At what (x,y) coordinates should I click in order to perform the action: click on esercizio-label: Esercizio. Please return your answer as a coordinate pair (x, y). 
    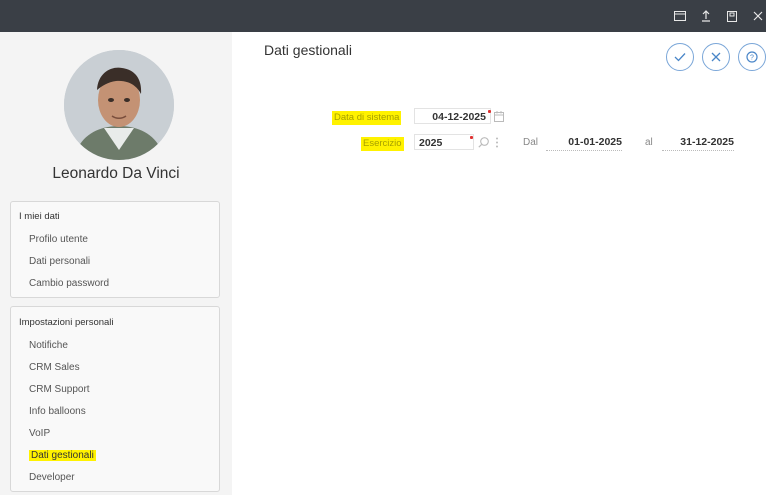
    Looking at the image, I should click on (382, 144).